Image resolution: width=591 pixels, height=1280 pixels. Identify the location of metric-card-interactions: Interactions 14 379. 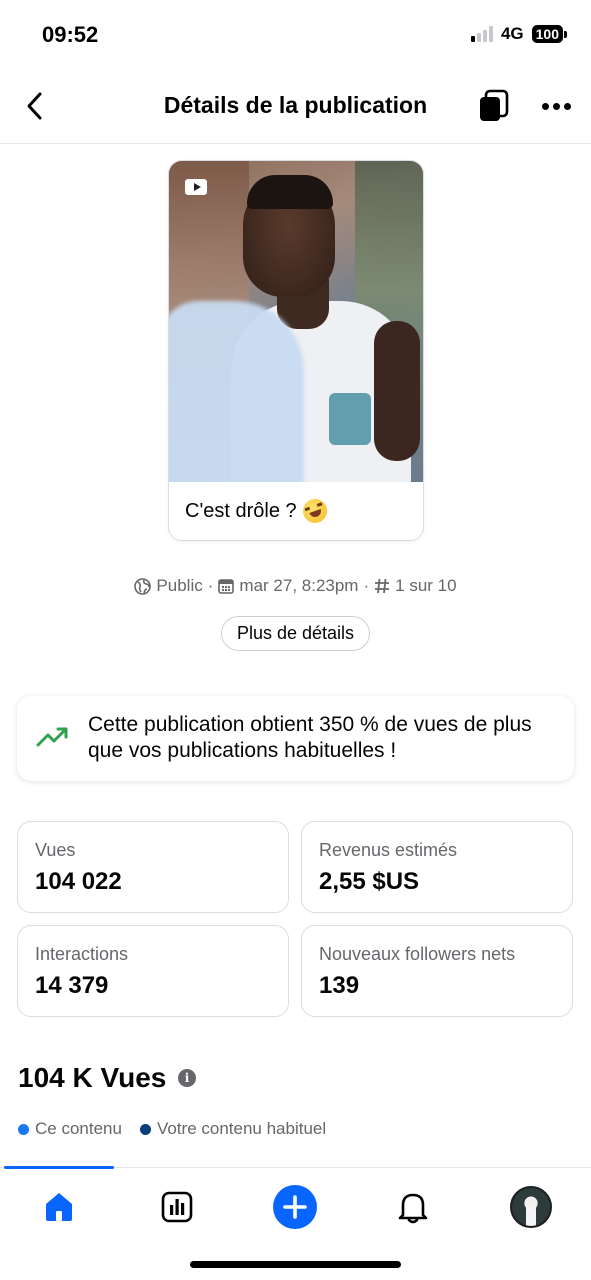
(153, 971).